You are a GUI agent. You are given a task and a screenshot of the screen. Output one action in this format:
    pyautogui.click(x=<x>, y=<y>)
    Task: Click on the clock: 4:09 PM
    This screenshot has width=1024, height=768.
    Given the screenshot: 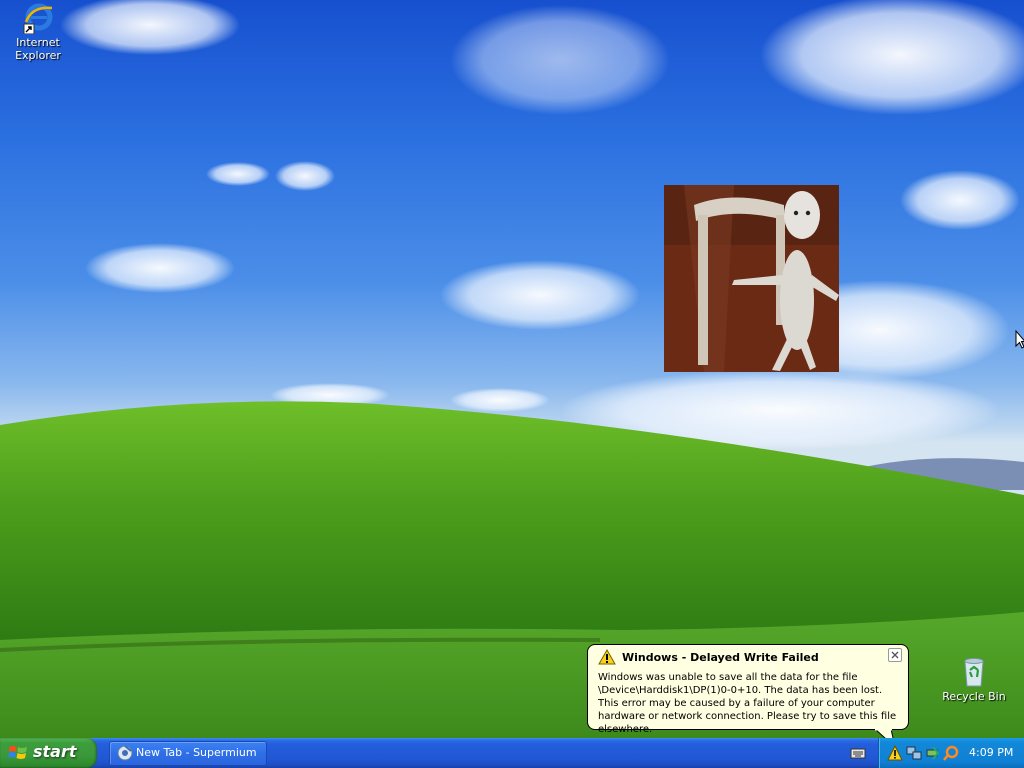 What is the action you would take?
    pyautogui.click(x=991, y=752)
    